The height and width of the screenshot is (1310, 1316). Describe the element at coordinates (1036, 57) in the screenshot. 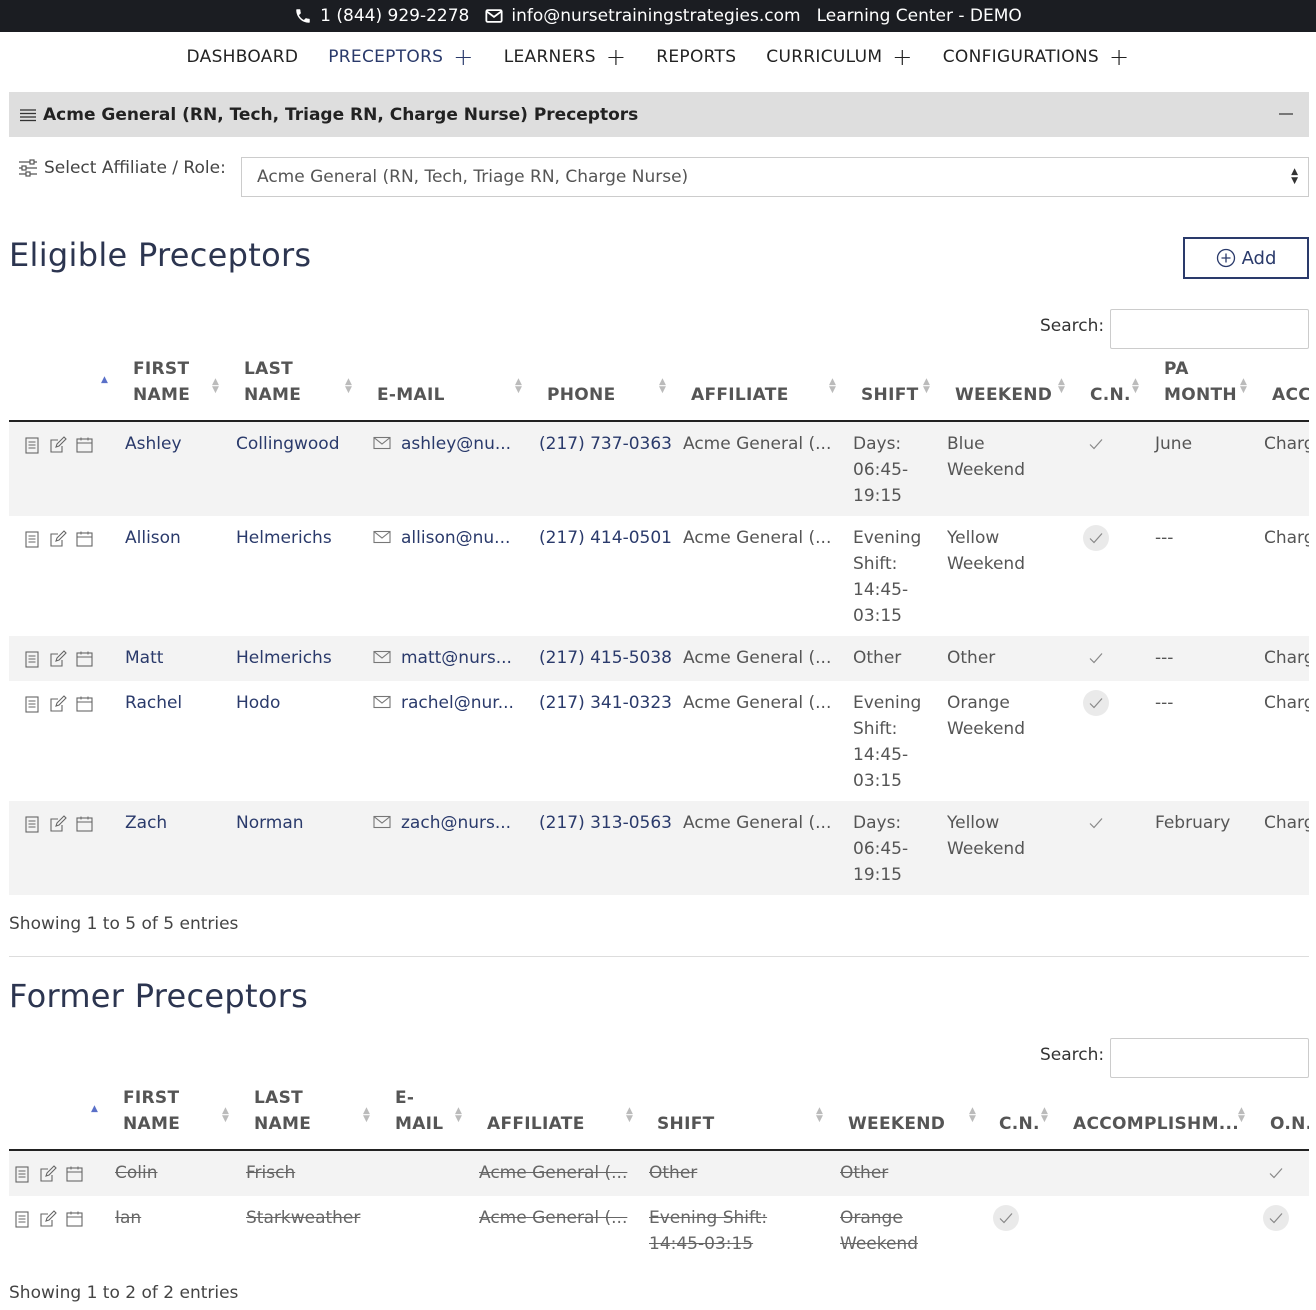

I see `nav-item-configurations: CONFIGURATIONS +` at that location.